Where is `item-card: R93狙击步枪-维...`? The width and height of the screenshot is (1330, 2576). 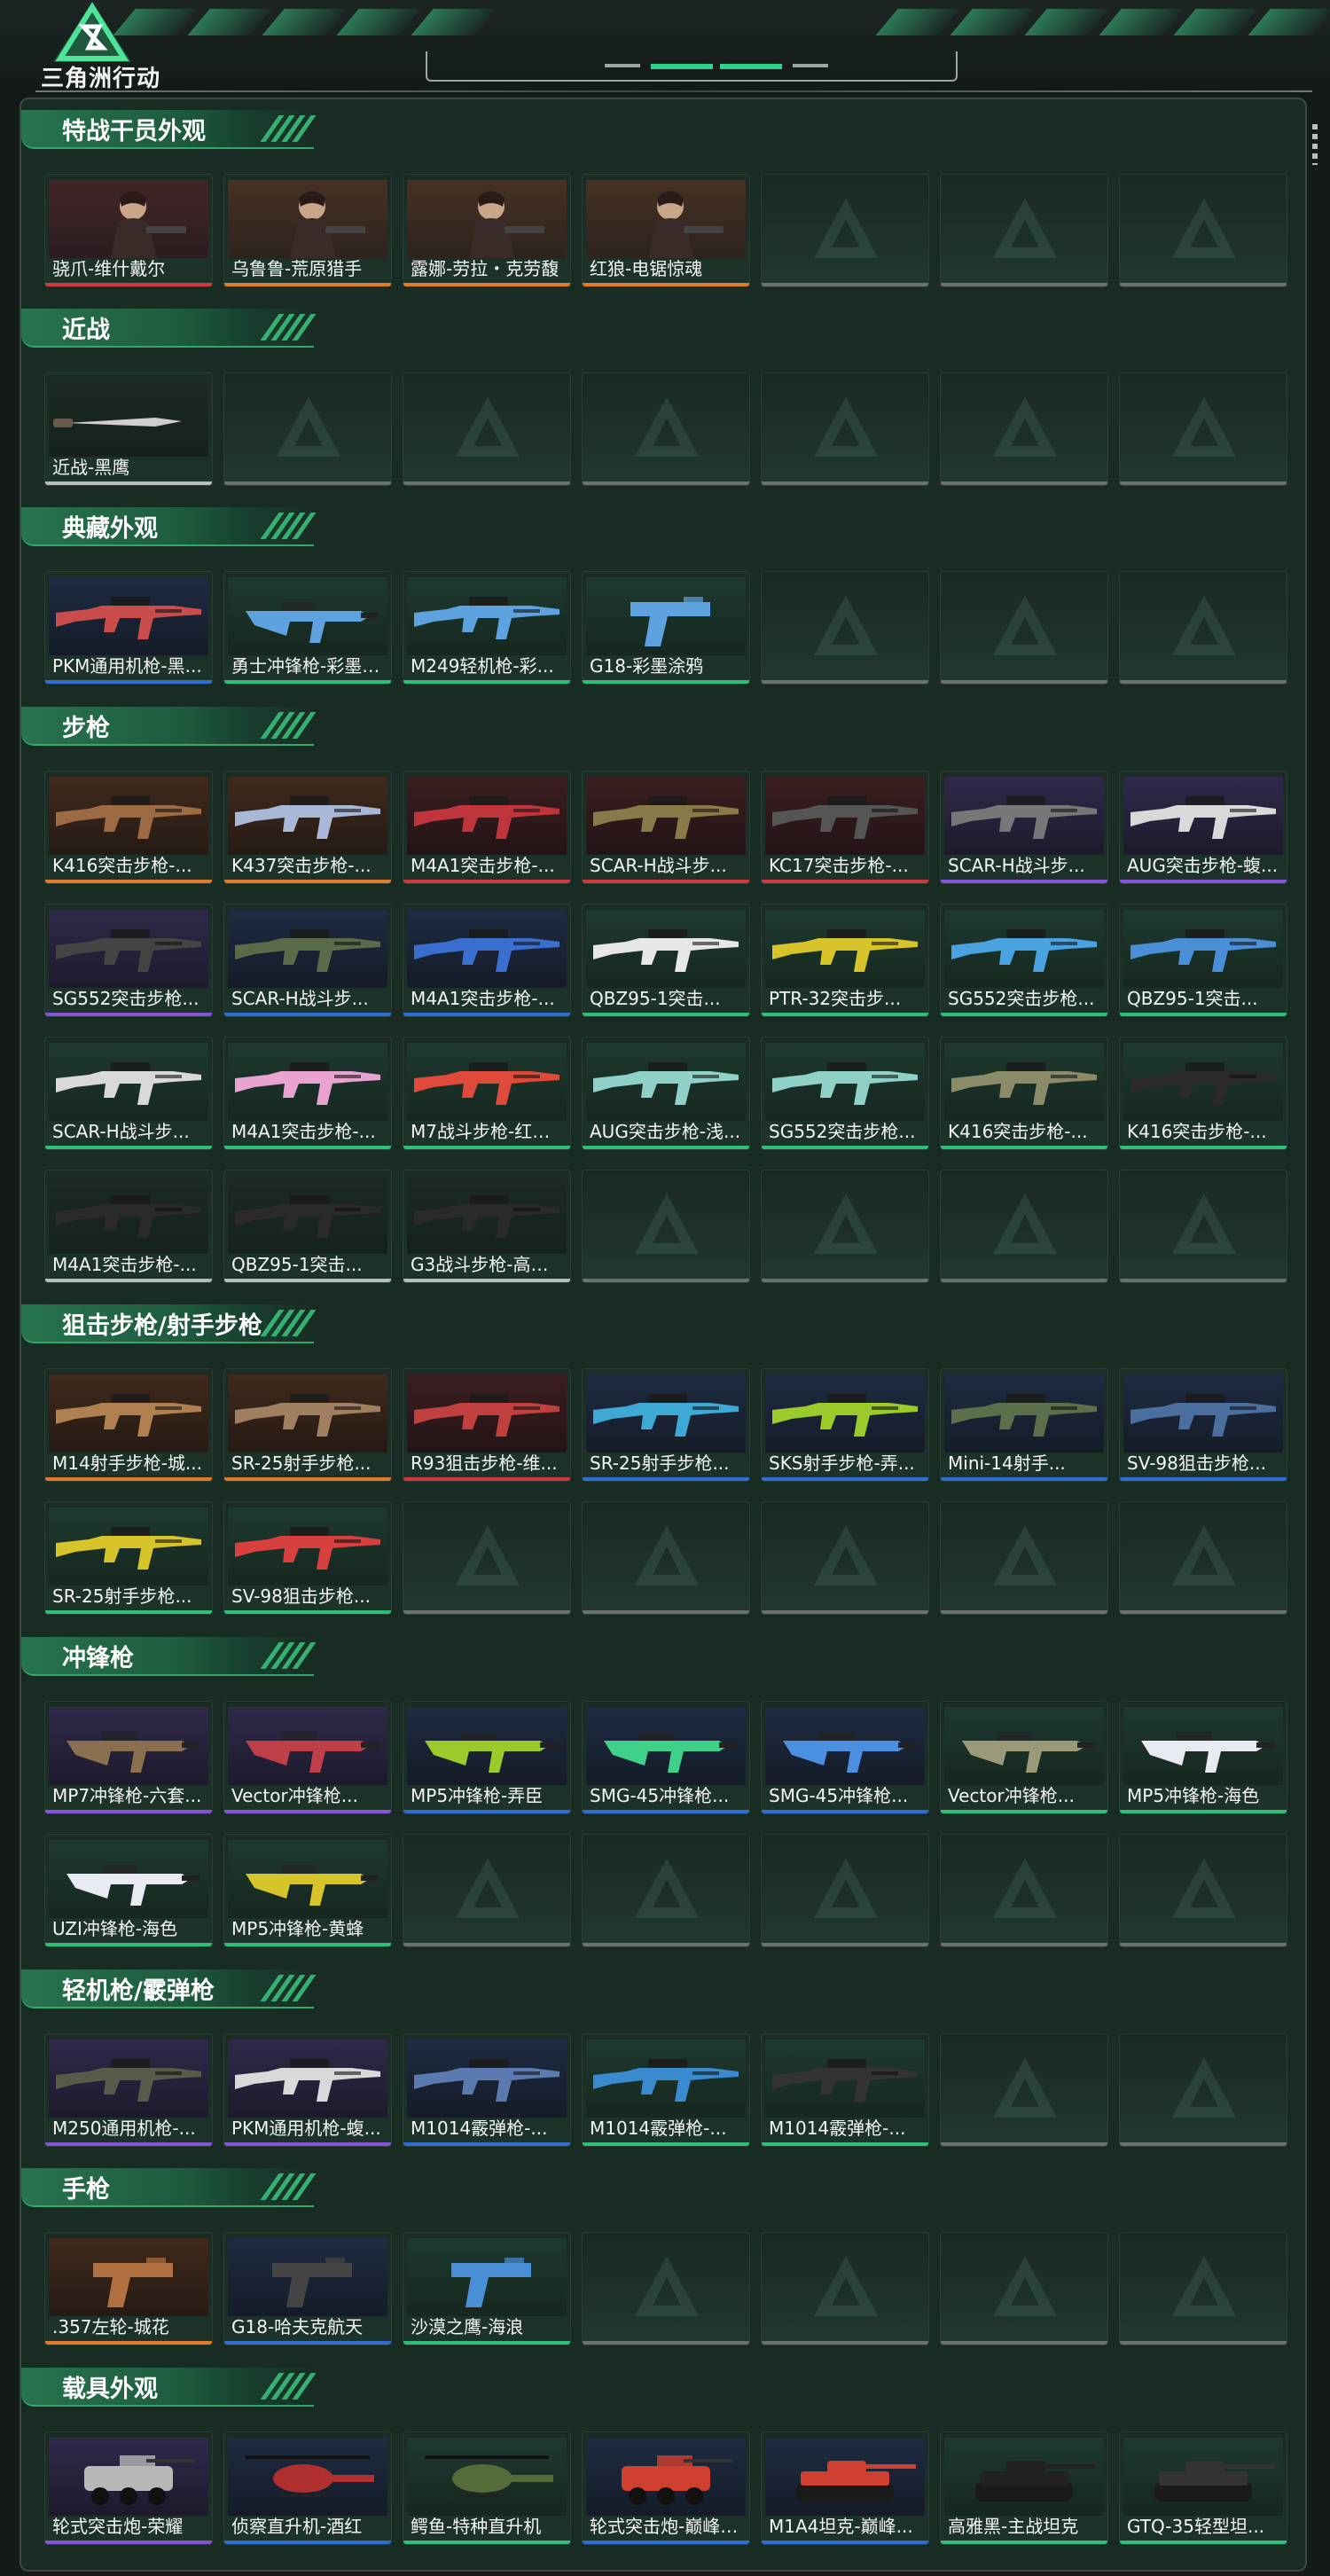
item-card: R93狙击步枪-维... is located at coordinates (487, 1425).